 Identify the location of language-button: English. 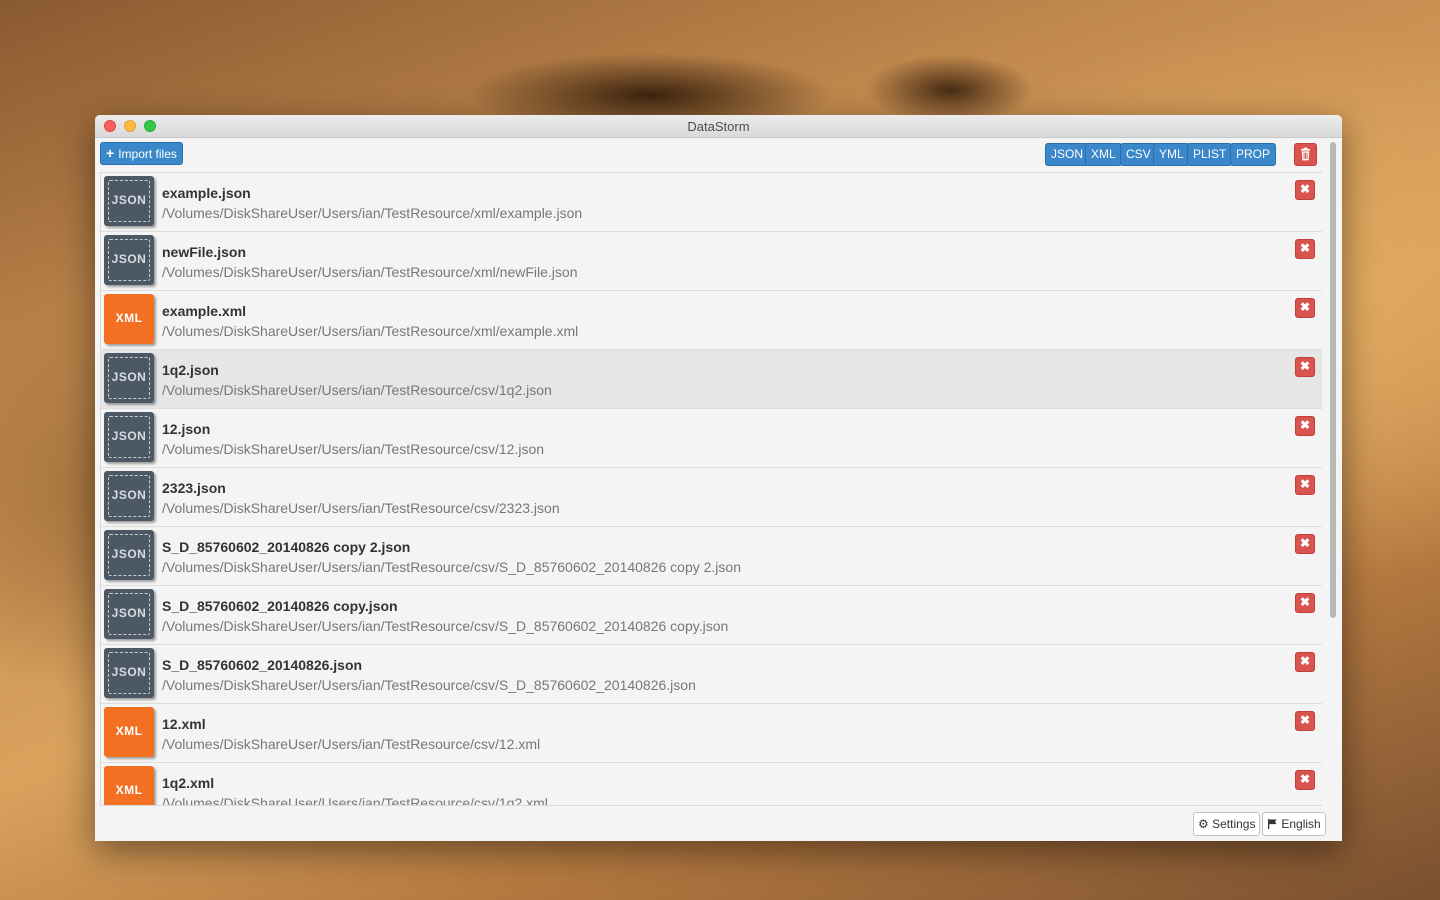
(1294, 824).